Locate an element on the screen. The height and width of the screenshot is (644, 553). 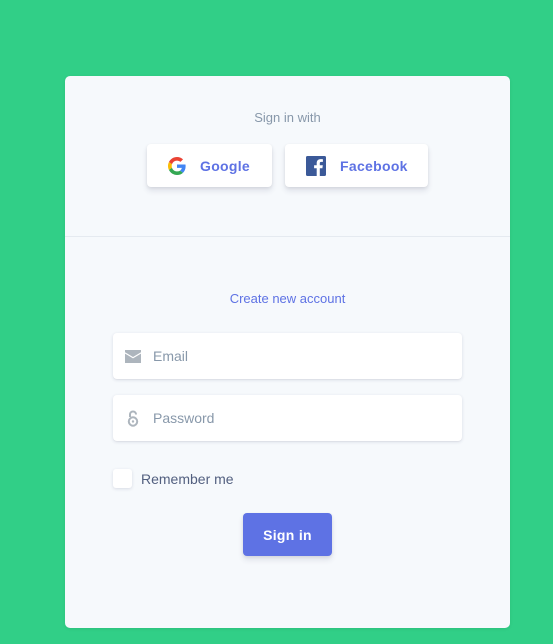
unlock-icon is located at coordinates (133, 418).